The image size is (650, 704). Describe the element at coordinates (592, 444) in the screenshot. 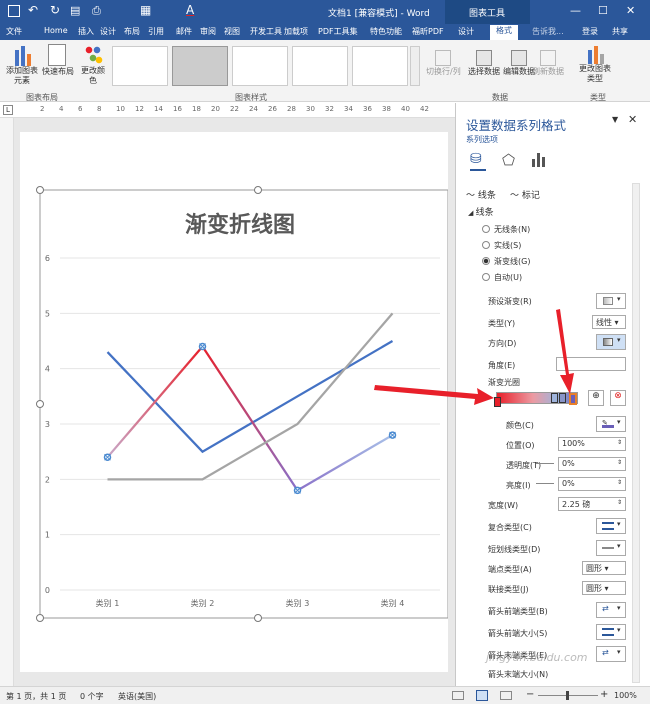

I see `position-spinner: 100% ⇕` at that location.